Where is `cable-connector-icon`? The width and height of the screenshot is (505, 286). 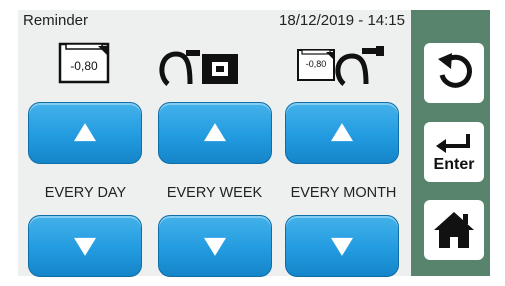
cable-connector-icon is located at coordinates (200, 66).